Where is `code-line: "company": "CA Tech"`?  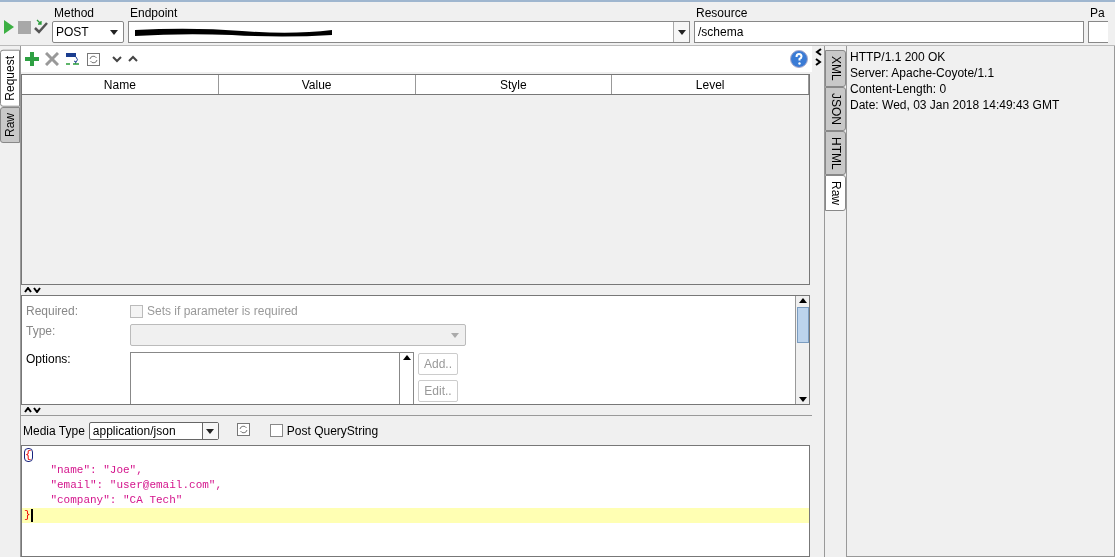 code-line: "company": "CA Tech" is located at coordinates (116, 500).